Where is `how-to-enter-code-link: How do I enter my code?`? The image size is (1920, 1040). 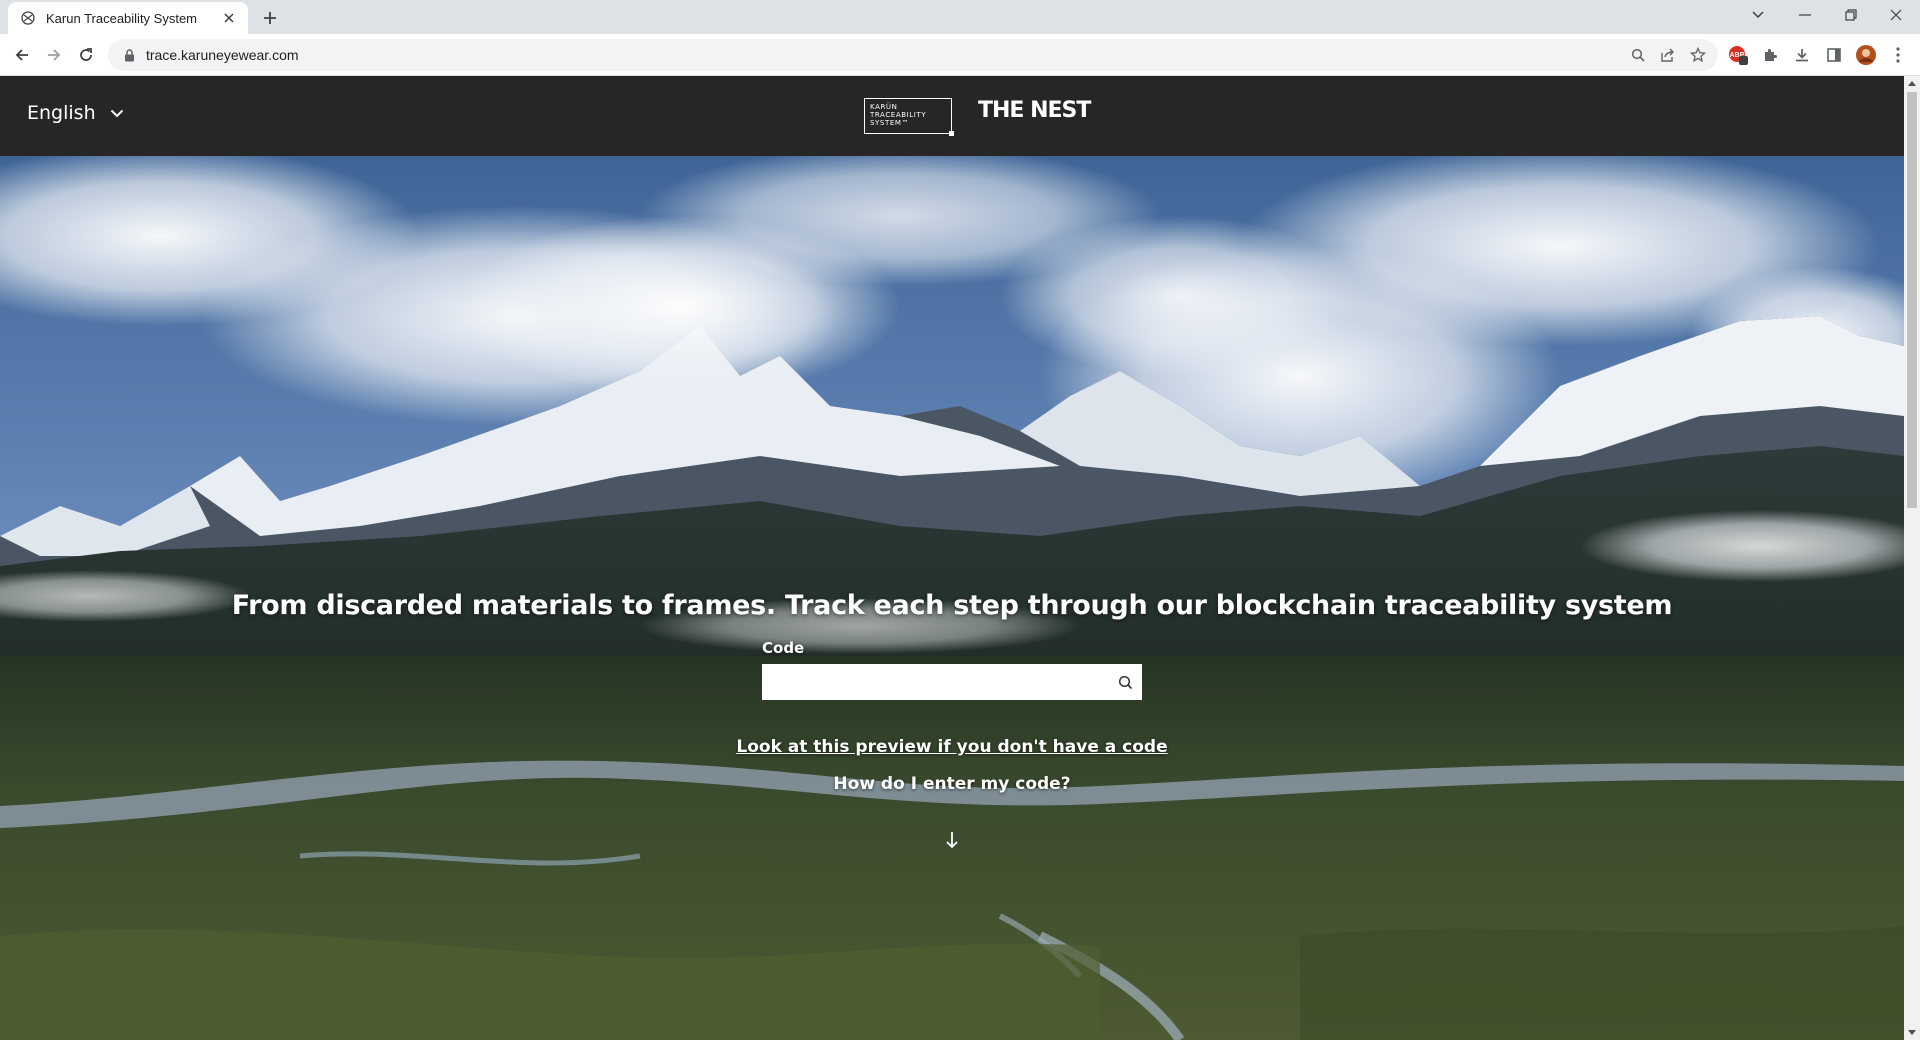
how-to-enter-code-link: How do I enter my code? is located at coordinates (952, 784).